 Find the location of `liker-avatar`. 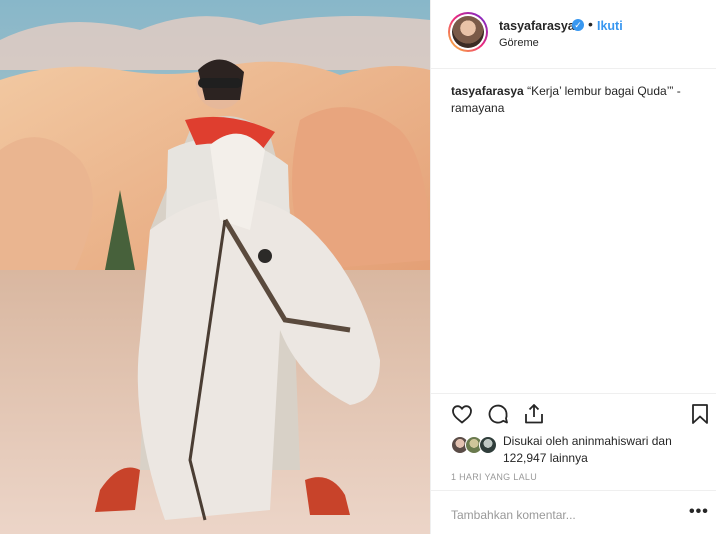

liker-avatar is located at coordinates (488, 445).